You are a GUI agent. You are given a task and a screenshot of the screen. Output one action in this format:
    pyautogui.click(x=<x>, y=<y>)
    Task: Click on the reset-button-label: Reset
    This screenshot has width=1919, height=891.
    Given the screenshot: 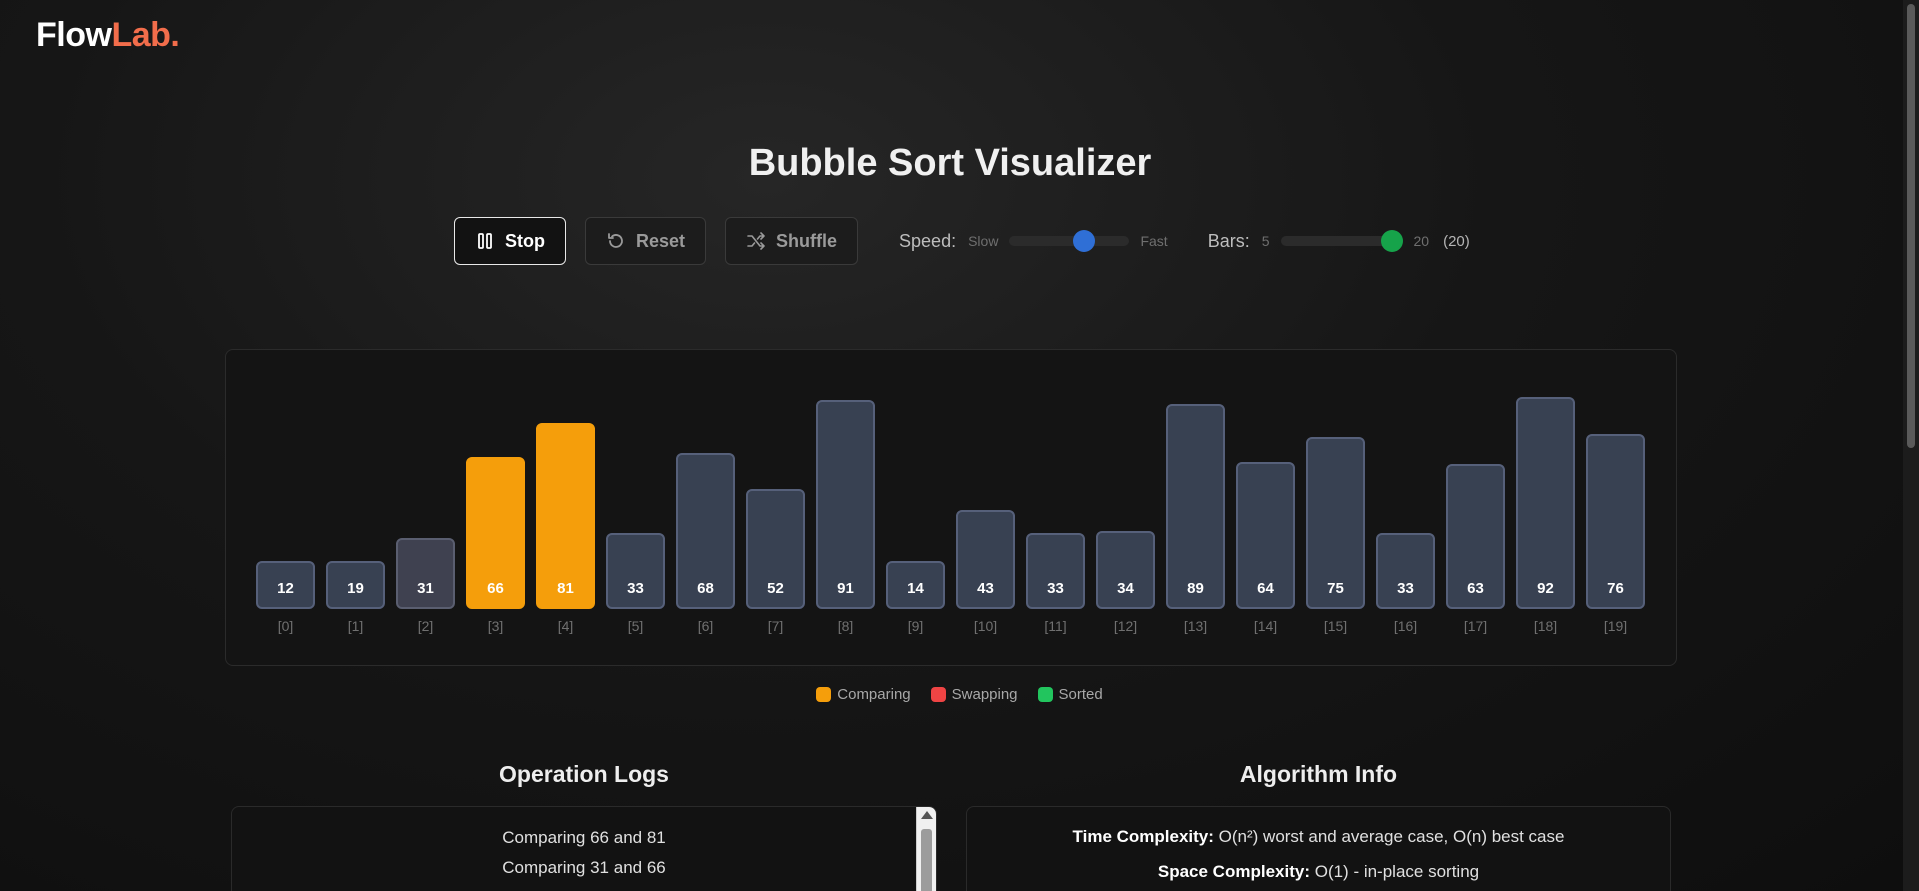 What is the action you would take?
    pyautogui.click(x=661, y=240)
    